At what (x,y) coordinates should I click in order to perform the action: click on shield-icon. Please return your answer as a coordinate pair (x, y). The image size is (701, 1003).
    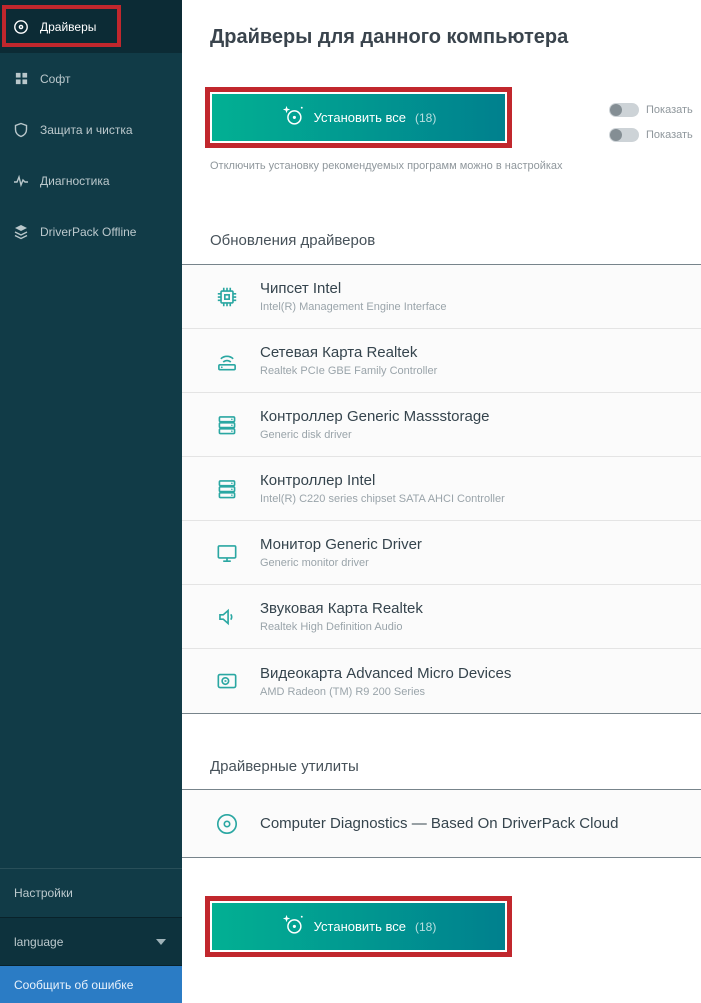
    Looking at the image, I should click on (21, 130).